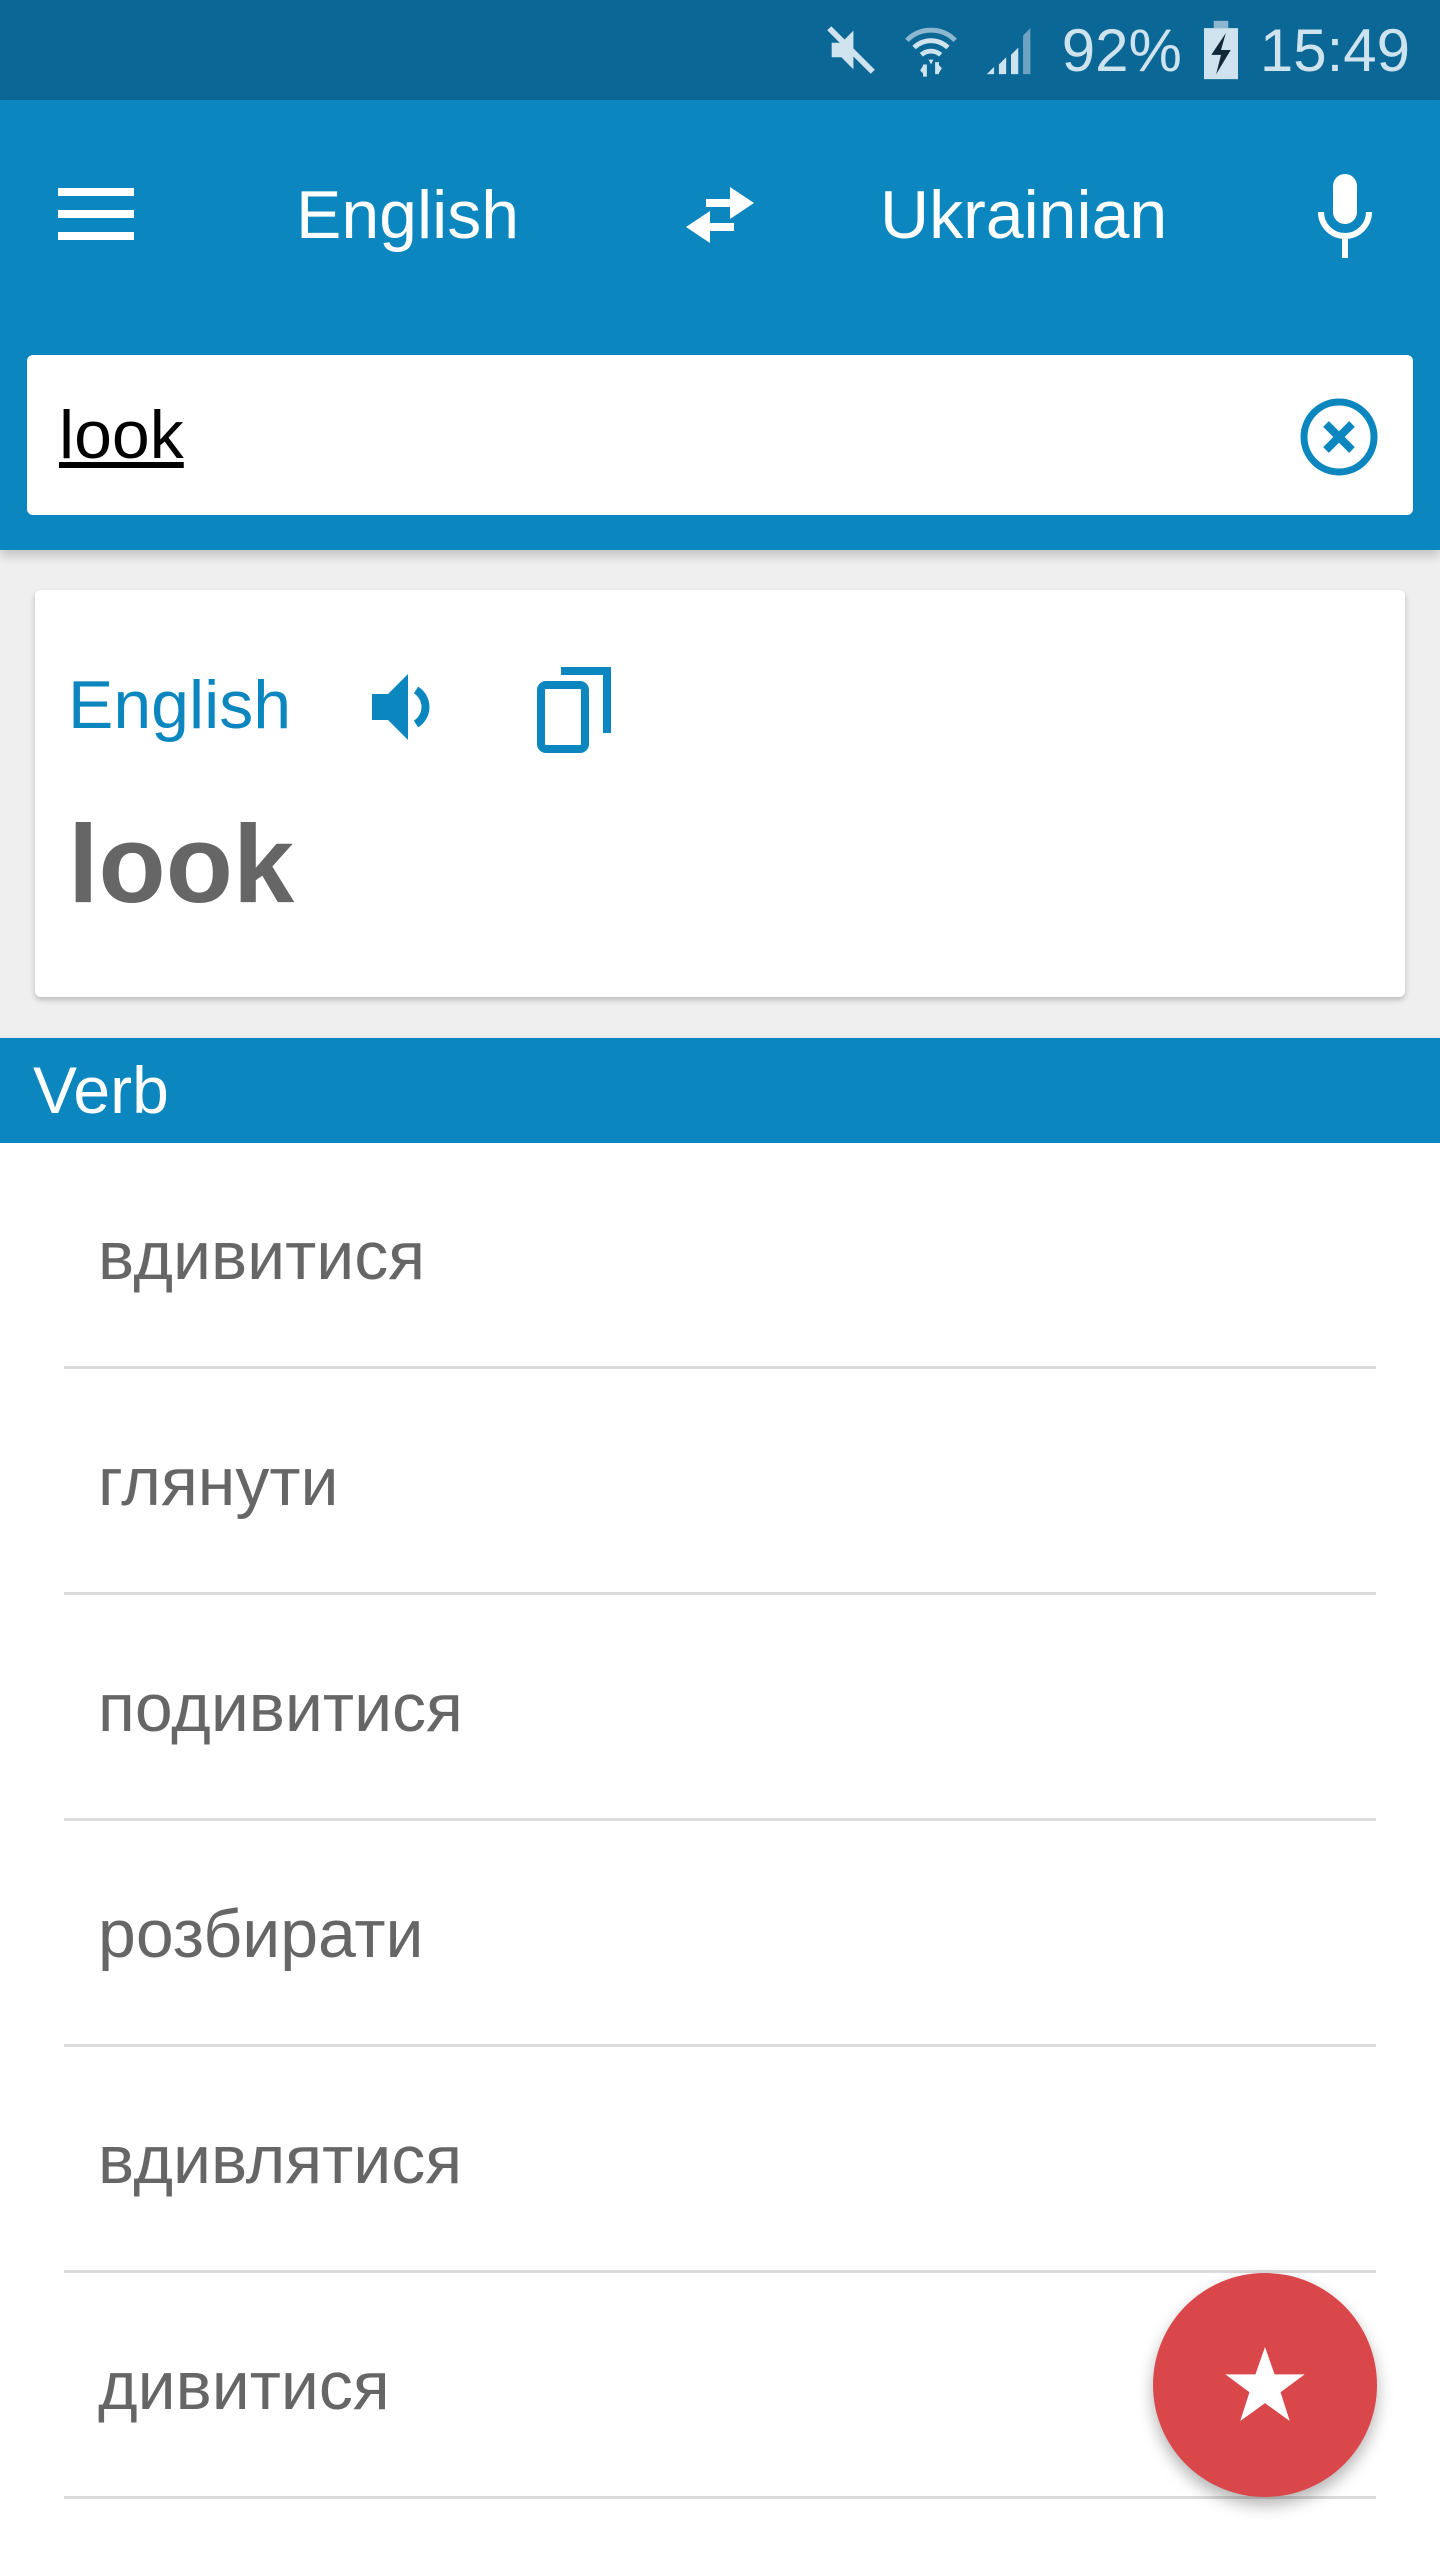  What do you see at coordinates (720, 2160) in the screenshot?
I see `translation-item: вдивлятися` at bounding box center [720, 2160].